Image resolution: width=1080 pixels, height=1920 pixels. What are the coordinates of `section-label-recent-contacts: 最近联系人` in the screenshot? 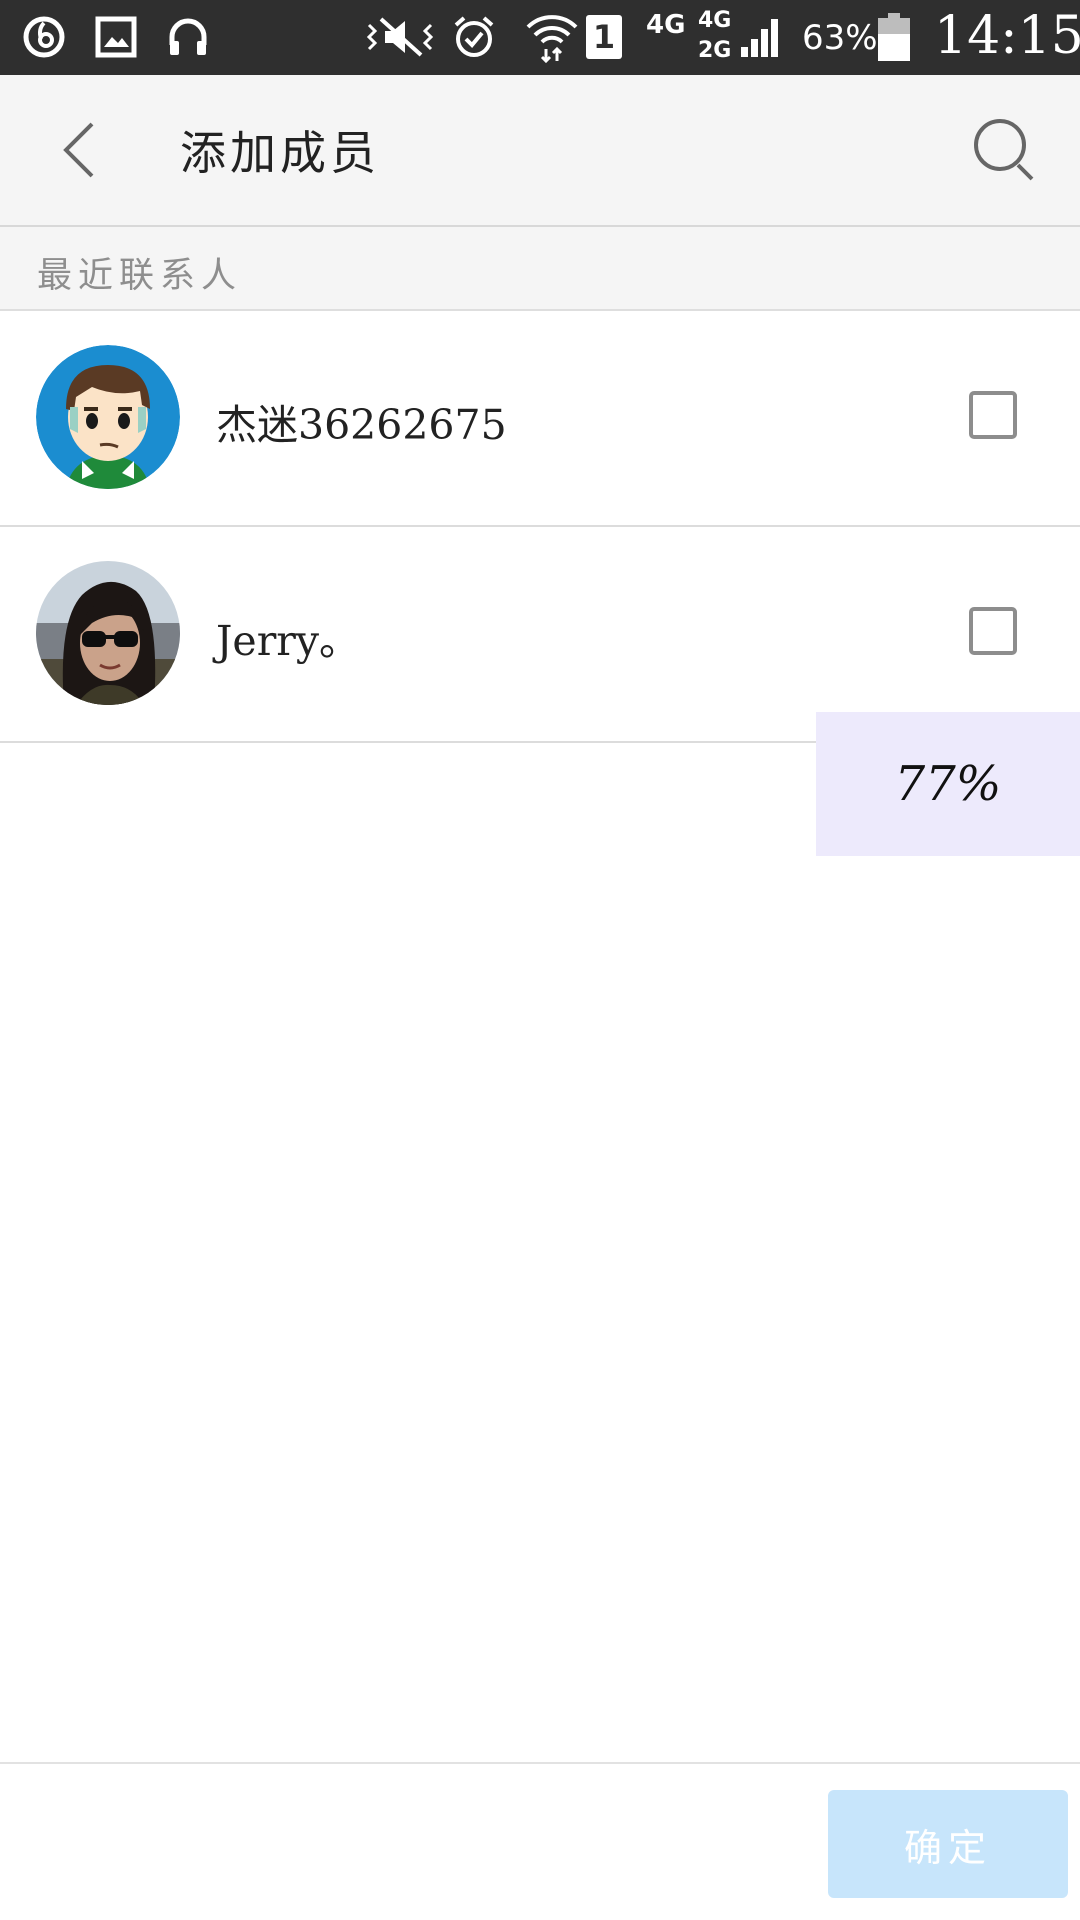 It's located at (140, 276).